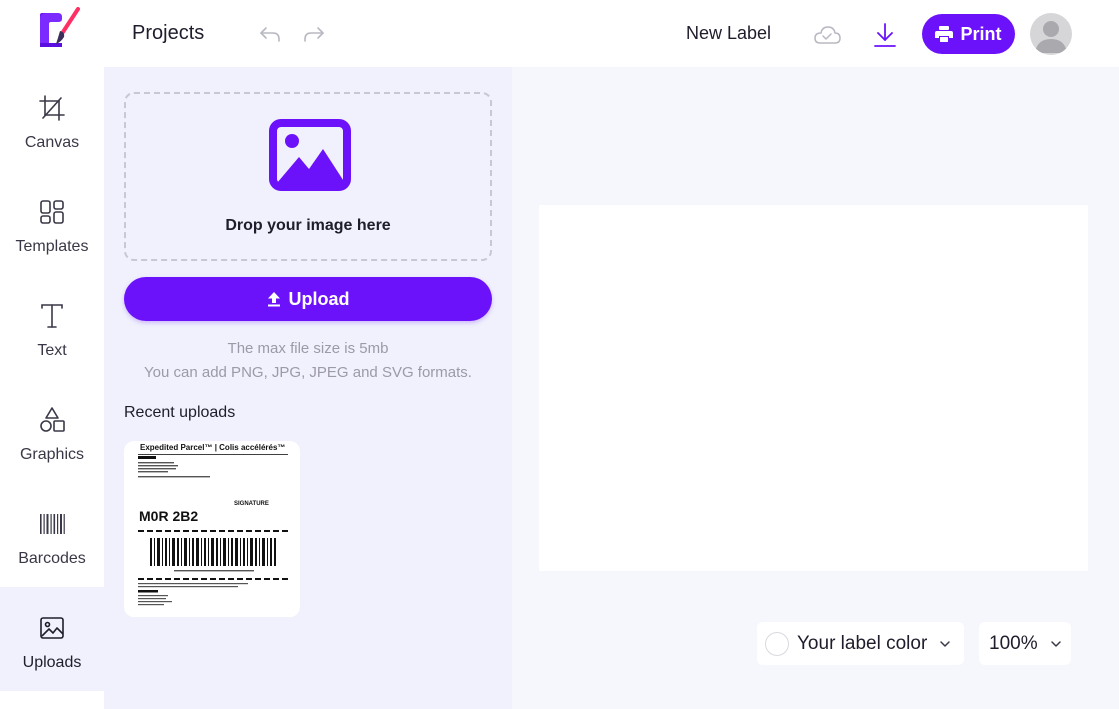 This screenshot has width=1119, height=709. Describe the element at coordinates (52, 212) in the screenshot. I see `templates-grid-icon` at that location.